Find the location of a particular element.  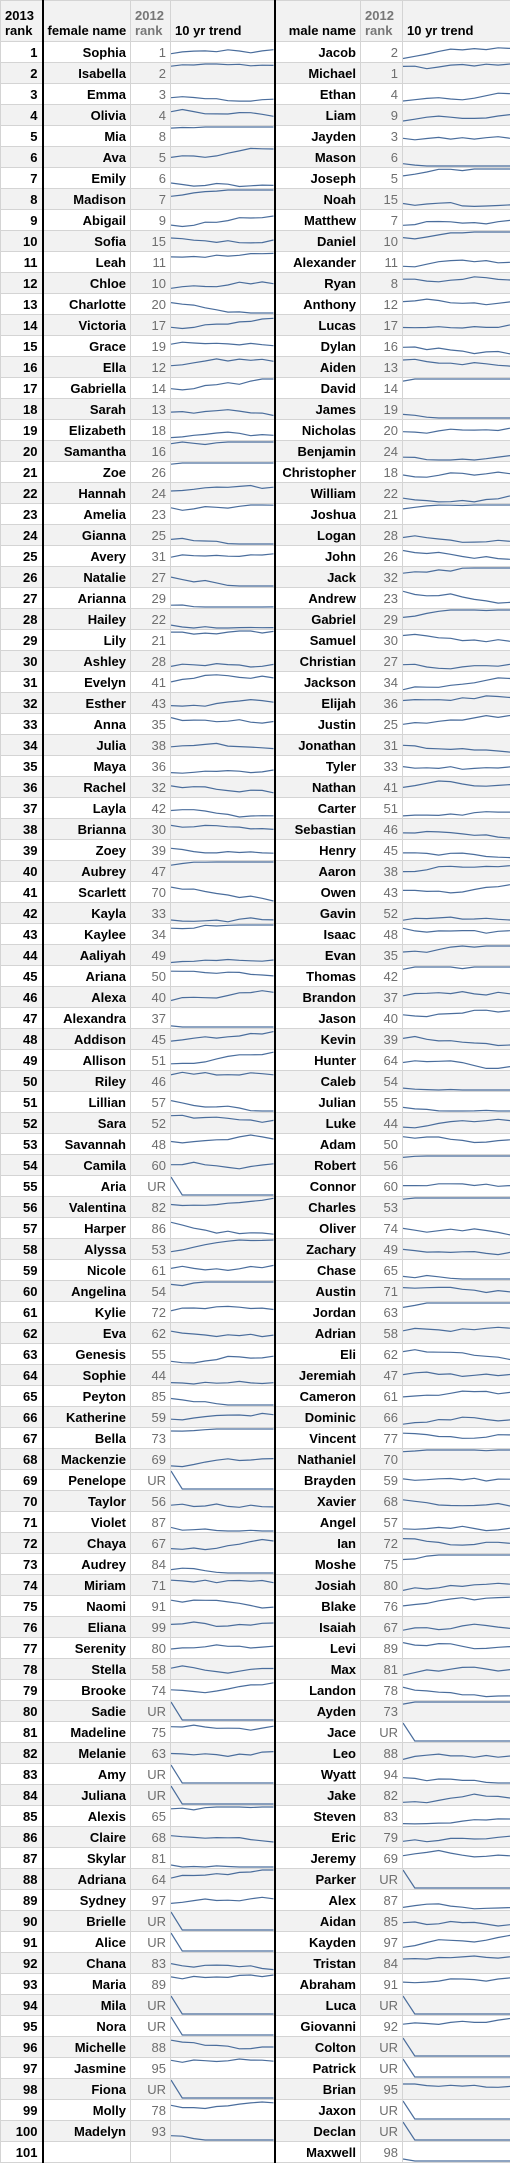

rank-2013-cell: 14 is located at coordinates (22, 325).